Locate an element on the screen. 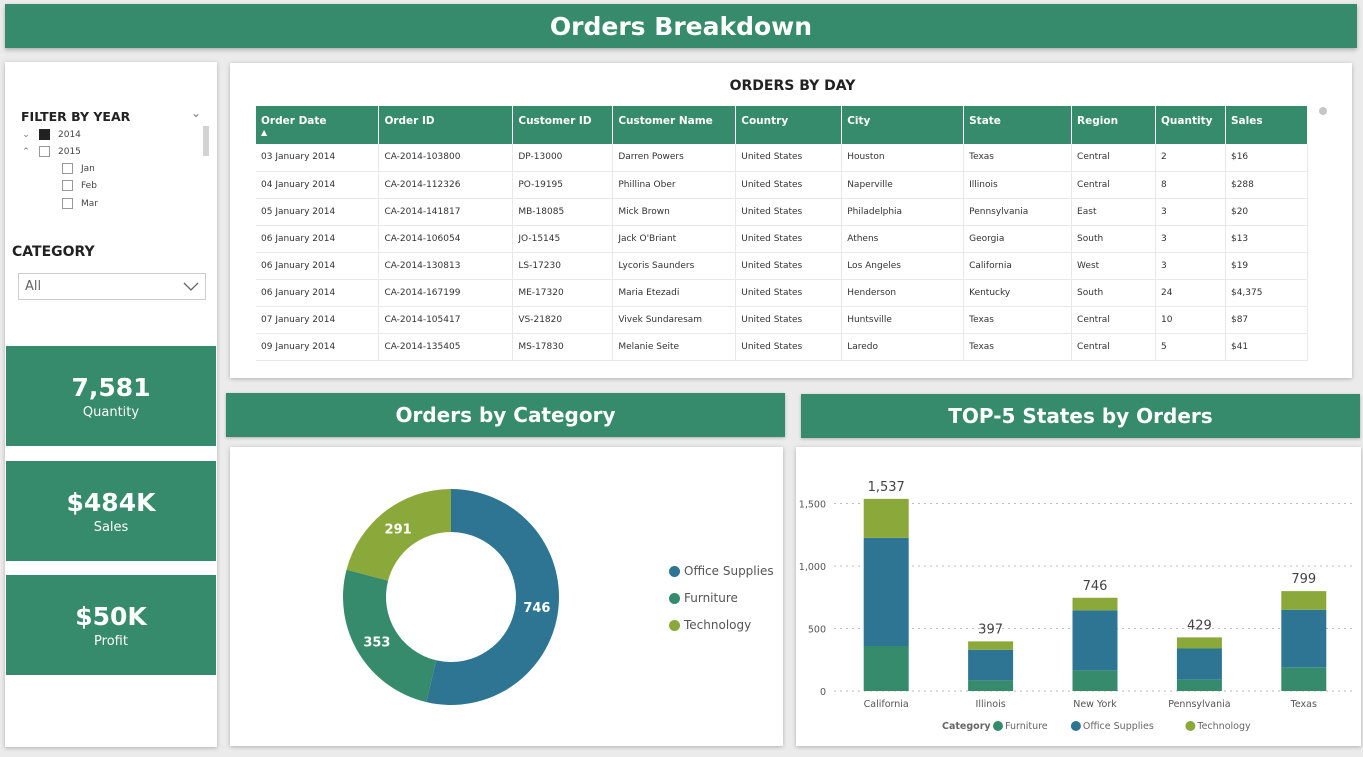 Image resolution: width=1363 pixels, height=757 pixels. kpi-value: 7,581 is located at coordinates (111, 387).